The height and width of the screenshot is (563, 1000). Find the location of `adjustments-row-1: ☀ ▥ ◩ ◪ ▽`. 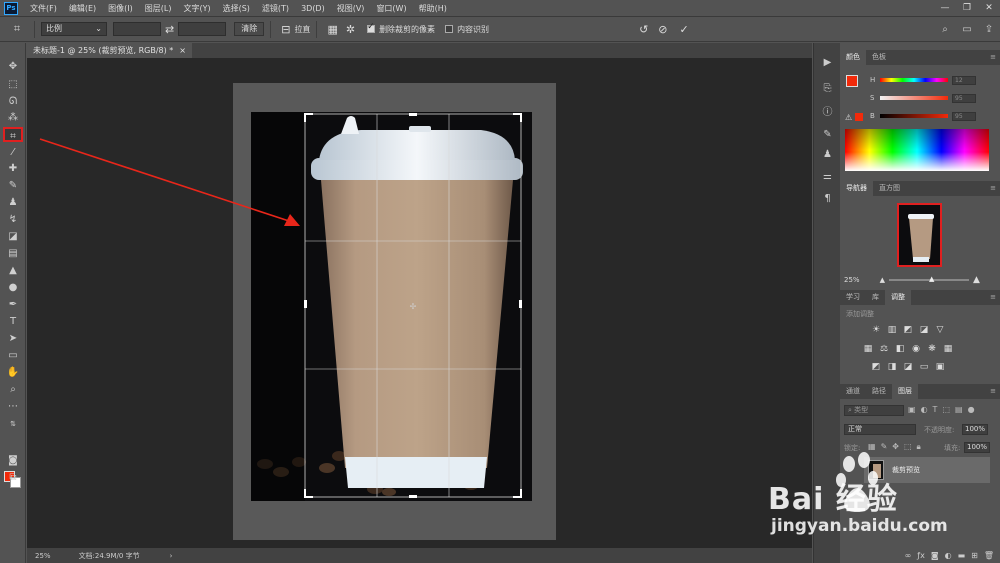

adjustments-row-1: ☀ ▥ ◩ ◪ ▽ is located at coordinates (930, 330).